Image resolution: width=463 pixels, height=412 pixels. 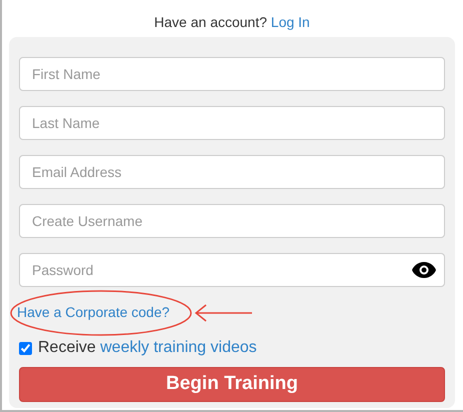 I want to click on login-link: Log In, so click(x=290, y=22).